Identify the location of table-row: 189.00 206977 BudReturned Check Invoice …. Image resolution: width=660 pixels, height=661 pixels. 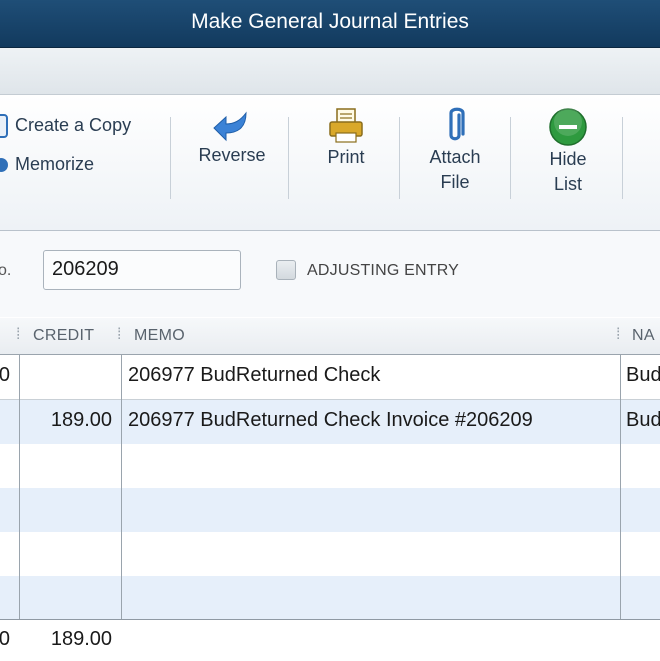
(330, 422).